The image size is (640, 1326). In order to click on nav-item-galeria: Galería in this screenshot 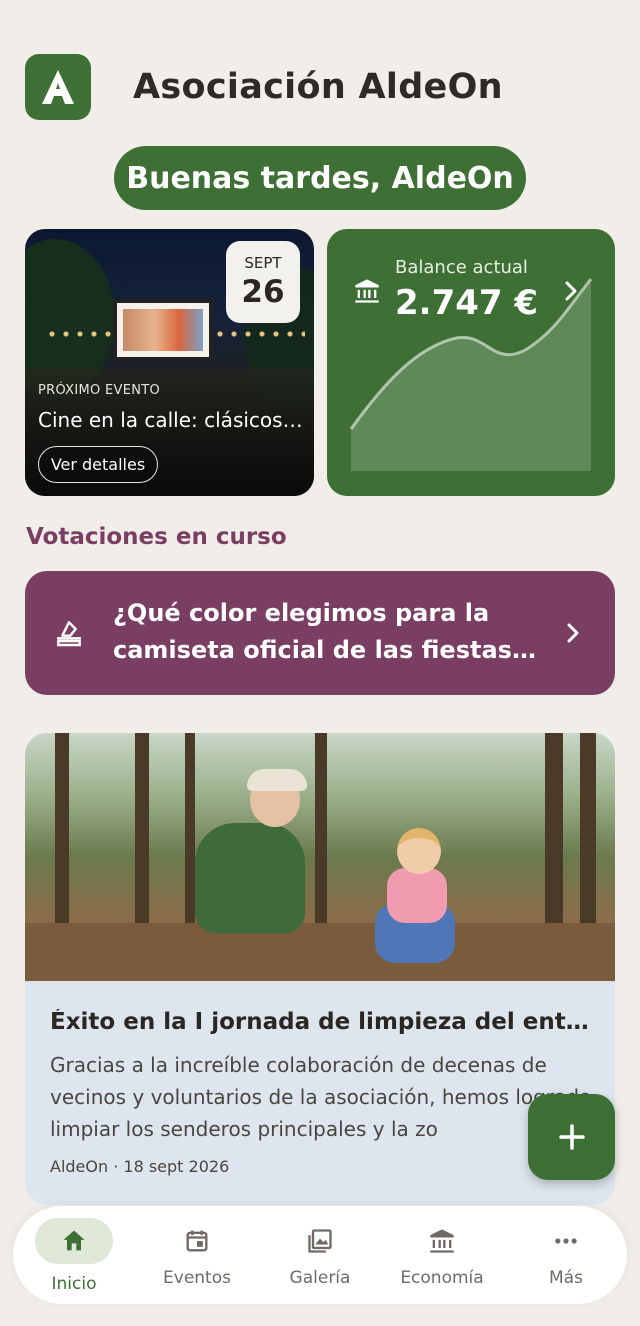, I will do `click(320, 1258)`.